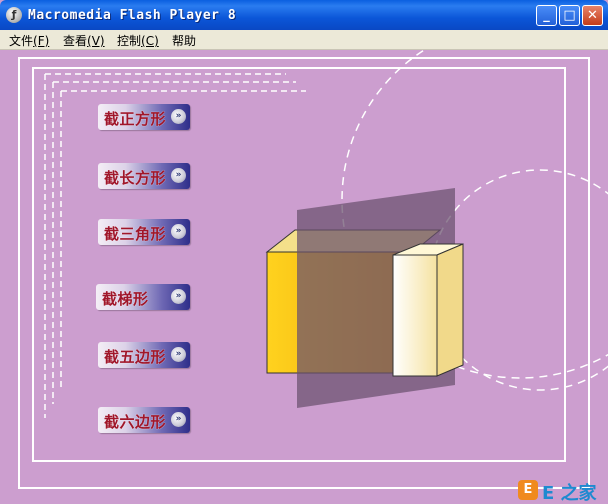  I want to click on menu-help-label: 帮助, so click(184, 41).